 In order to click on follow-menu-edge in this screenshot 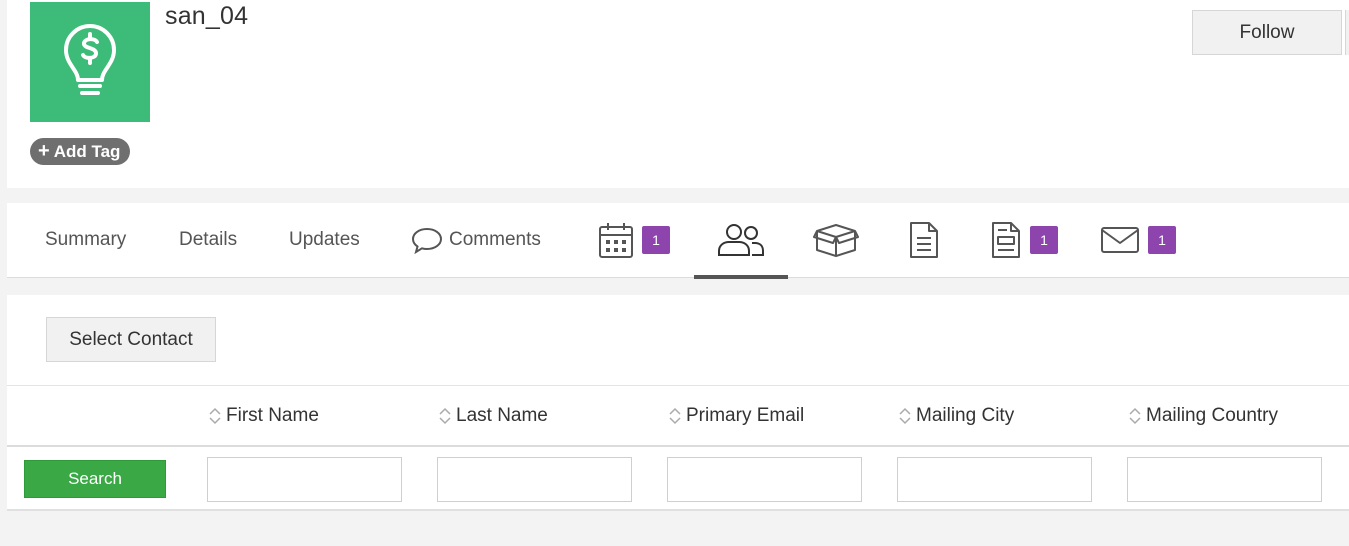, I will do `click(1347, 32)`.